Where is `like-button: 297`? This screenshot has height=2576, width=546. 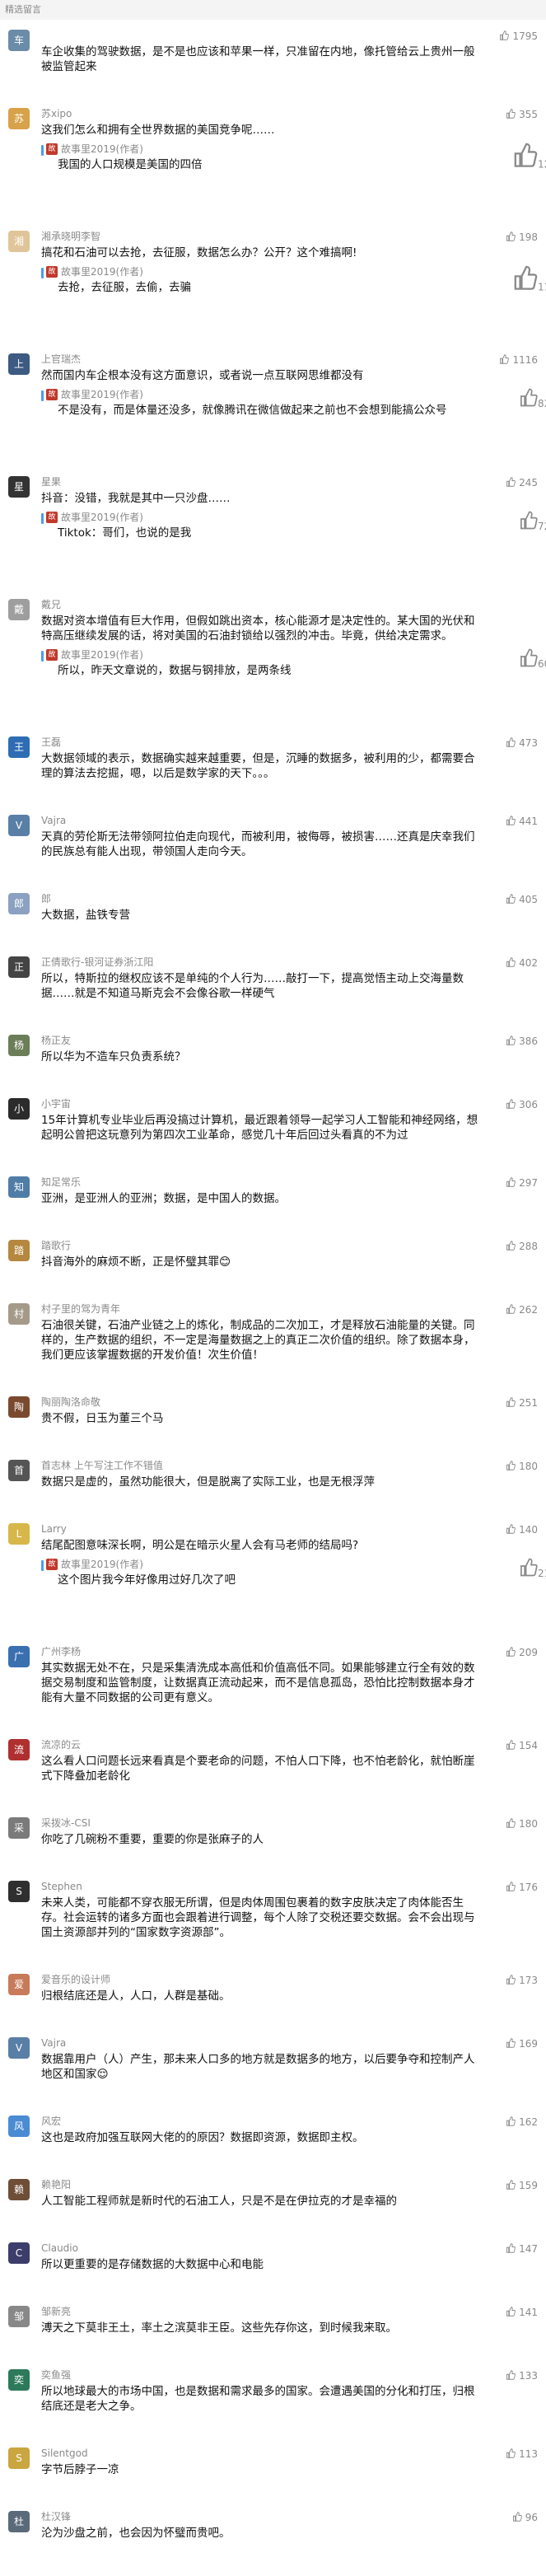 like-button: 297 is located at coordinates (522, 1183).